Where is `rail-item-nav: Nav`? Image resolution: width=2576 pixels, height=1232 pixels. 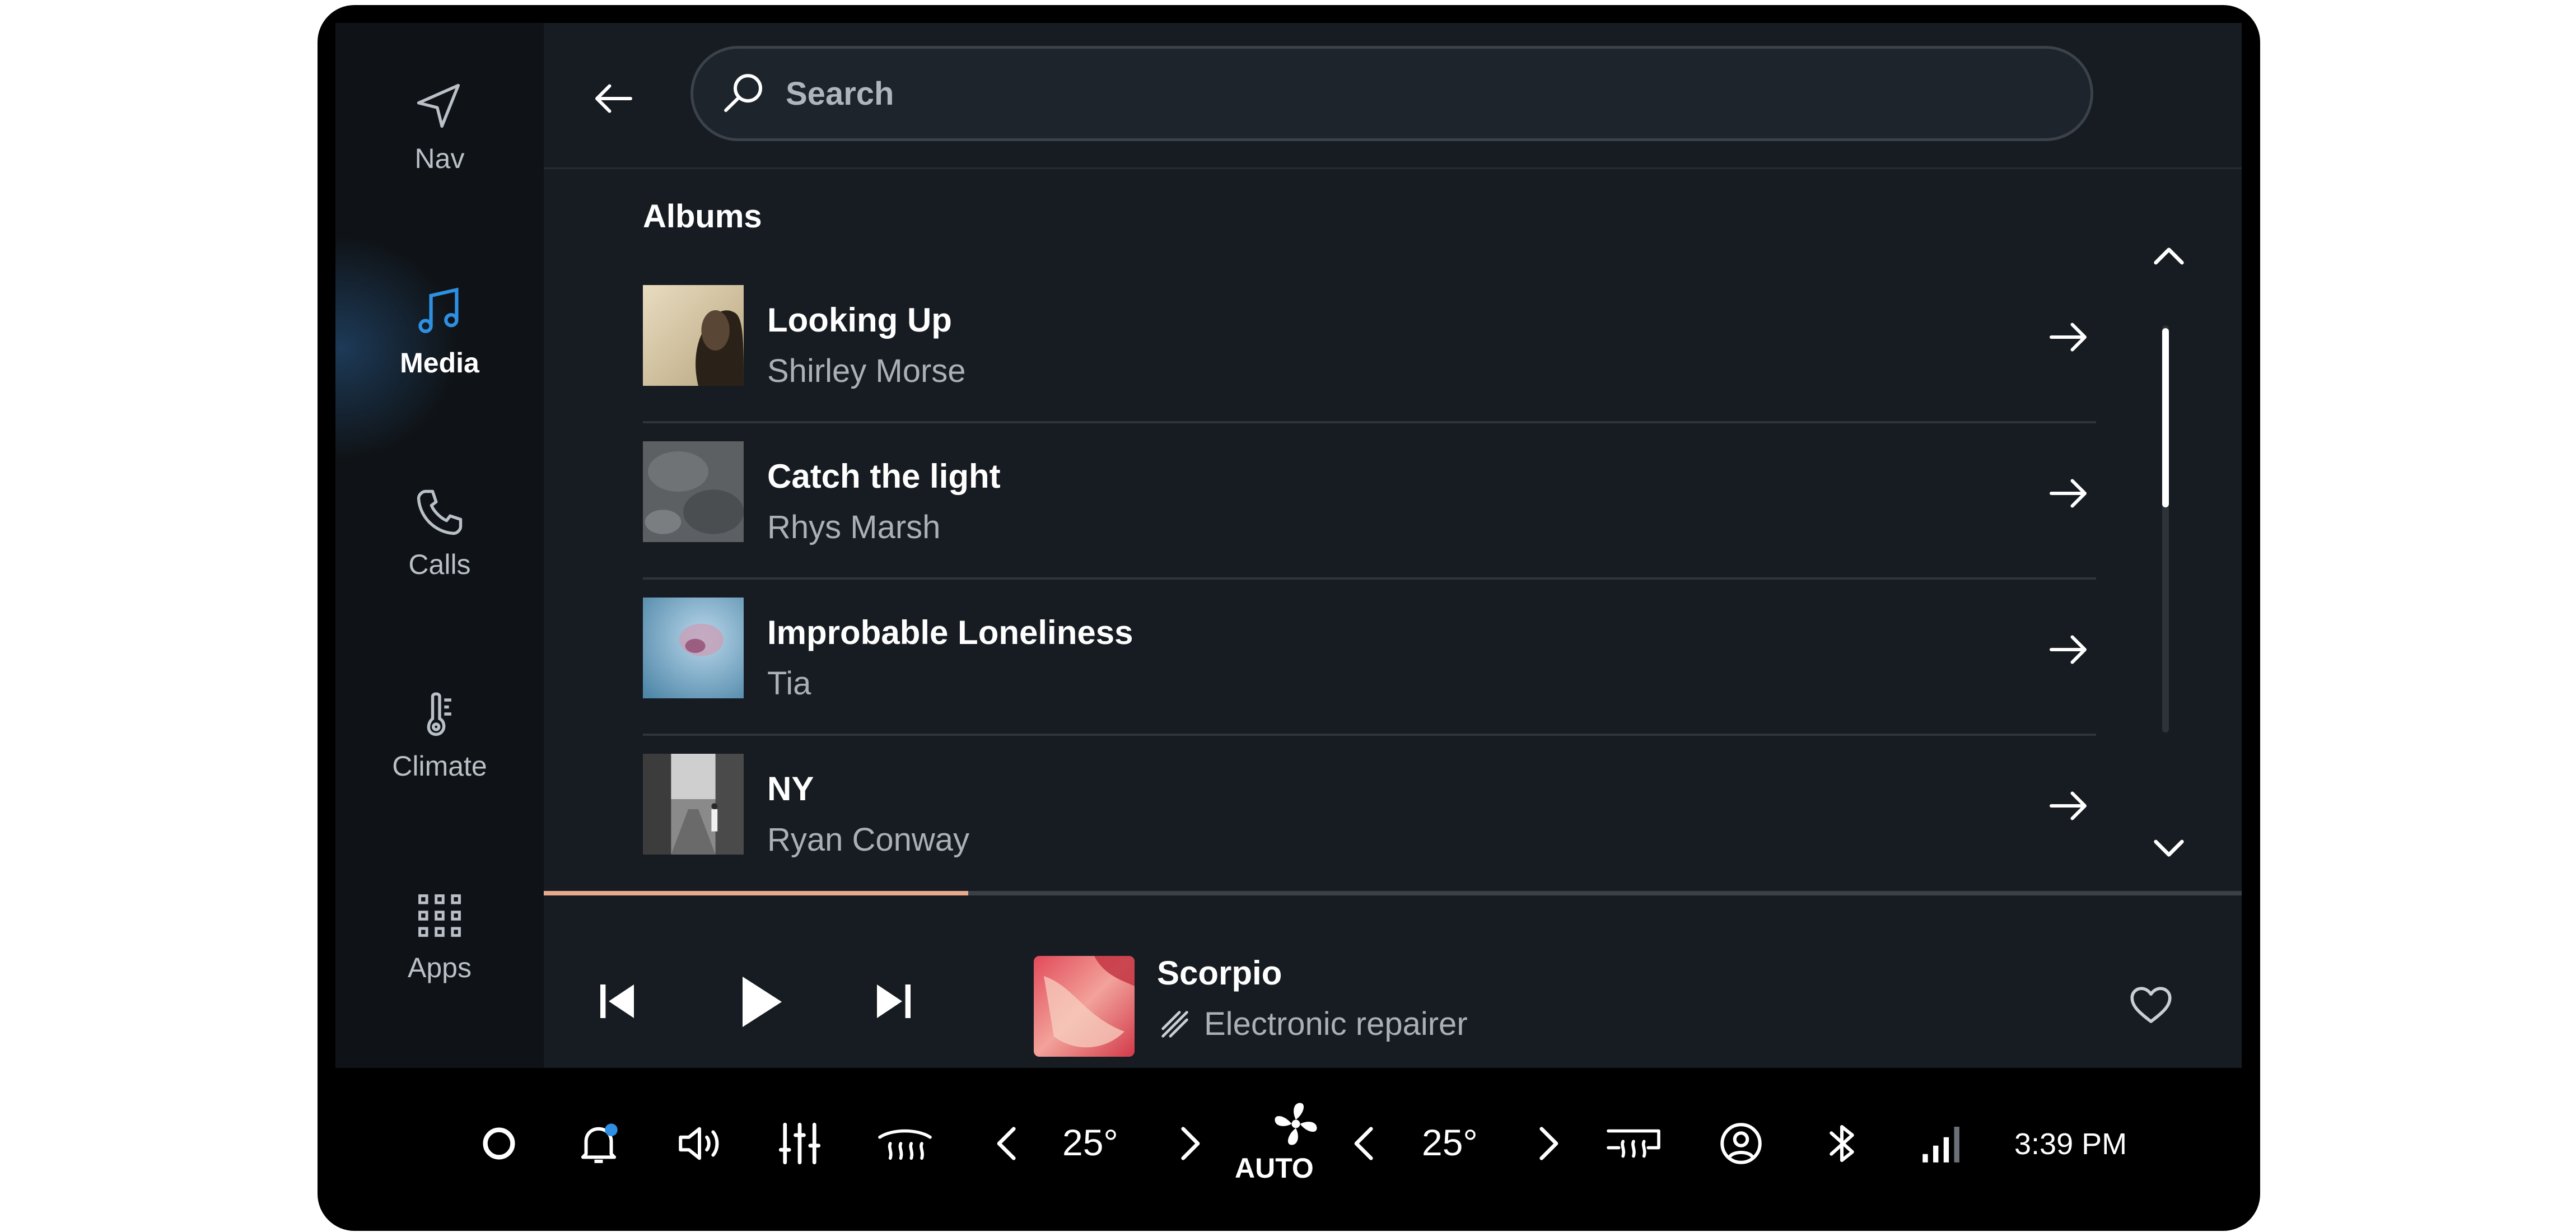 rail-item-nav: Nav is located at coordinates (440, 127).